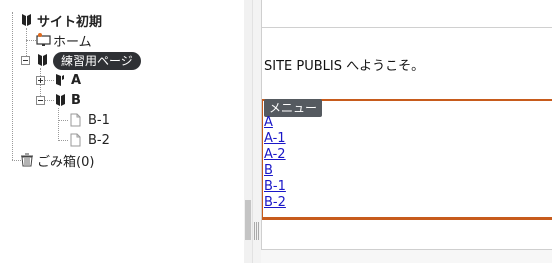  Describe the element at coordinates (406, 256) in the screenshot. I see `content-bottom-margin` at that location.